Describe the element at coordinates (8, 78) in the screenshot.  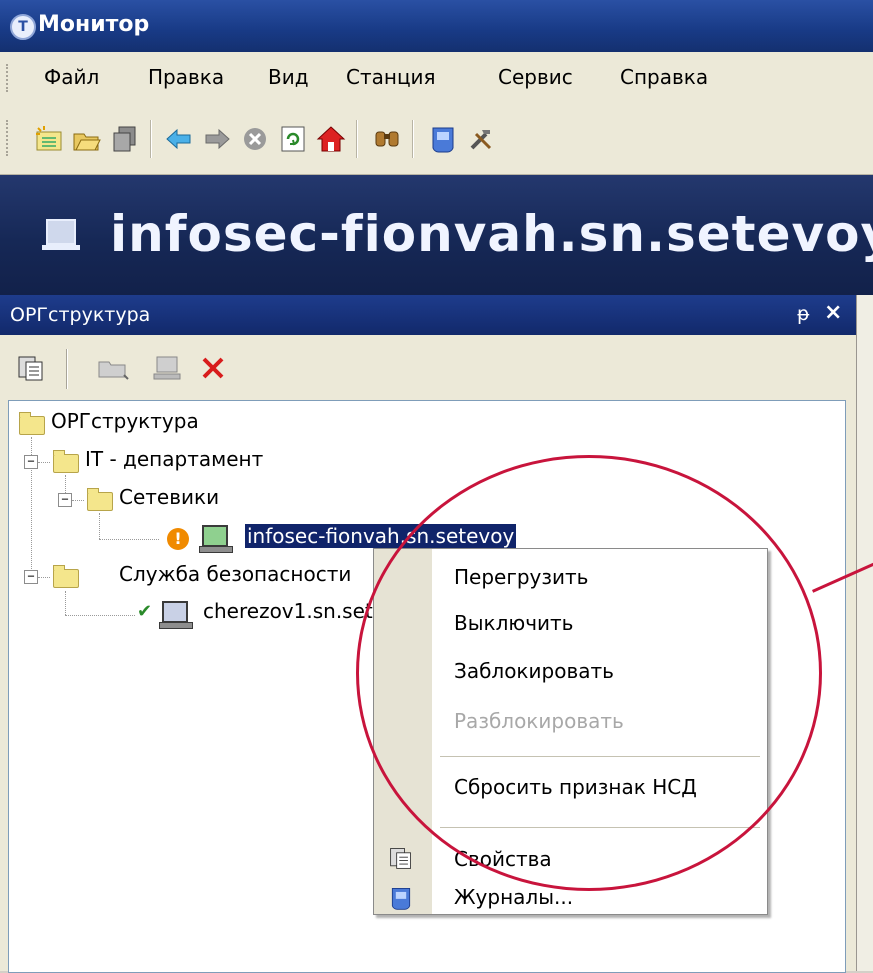
I see `menubar-grip` at that location.